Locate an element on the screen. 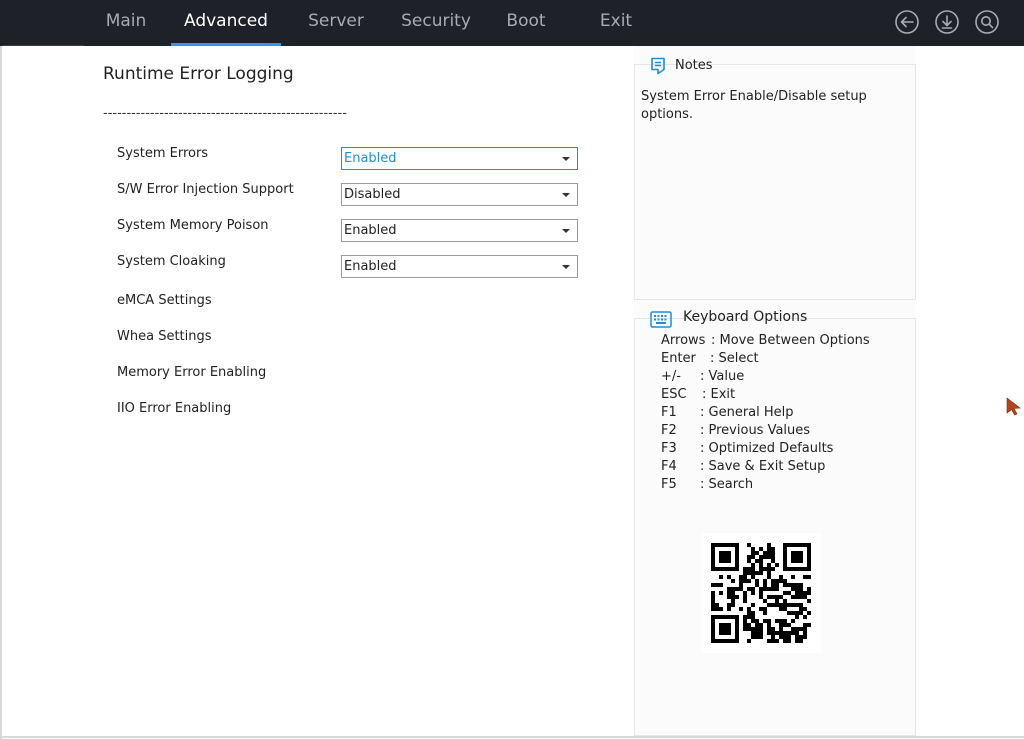  key-name: Enter is located at coordinates (678, 358).